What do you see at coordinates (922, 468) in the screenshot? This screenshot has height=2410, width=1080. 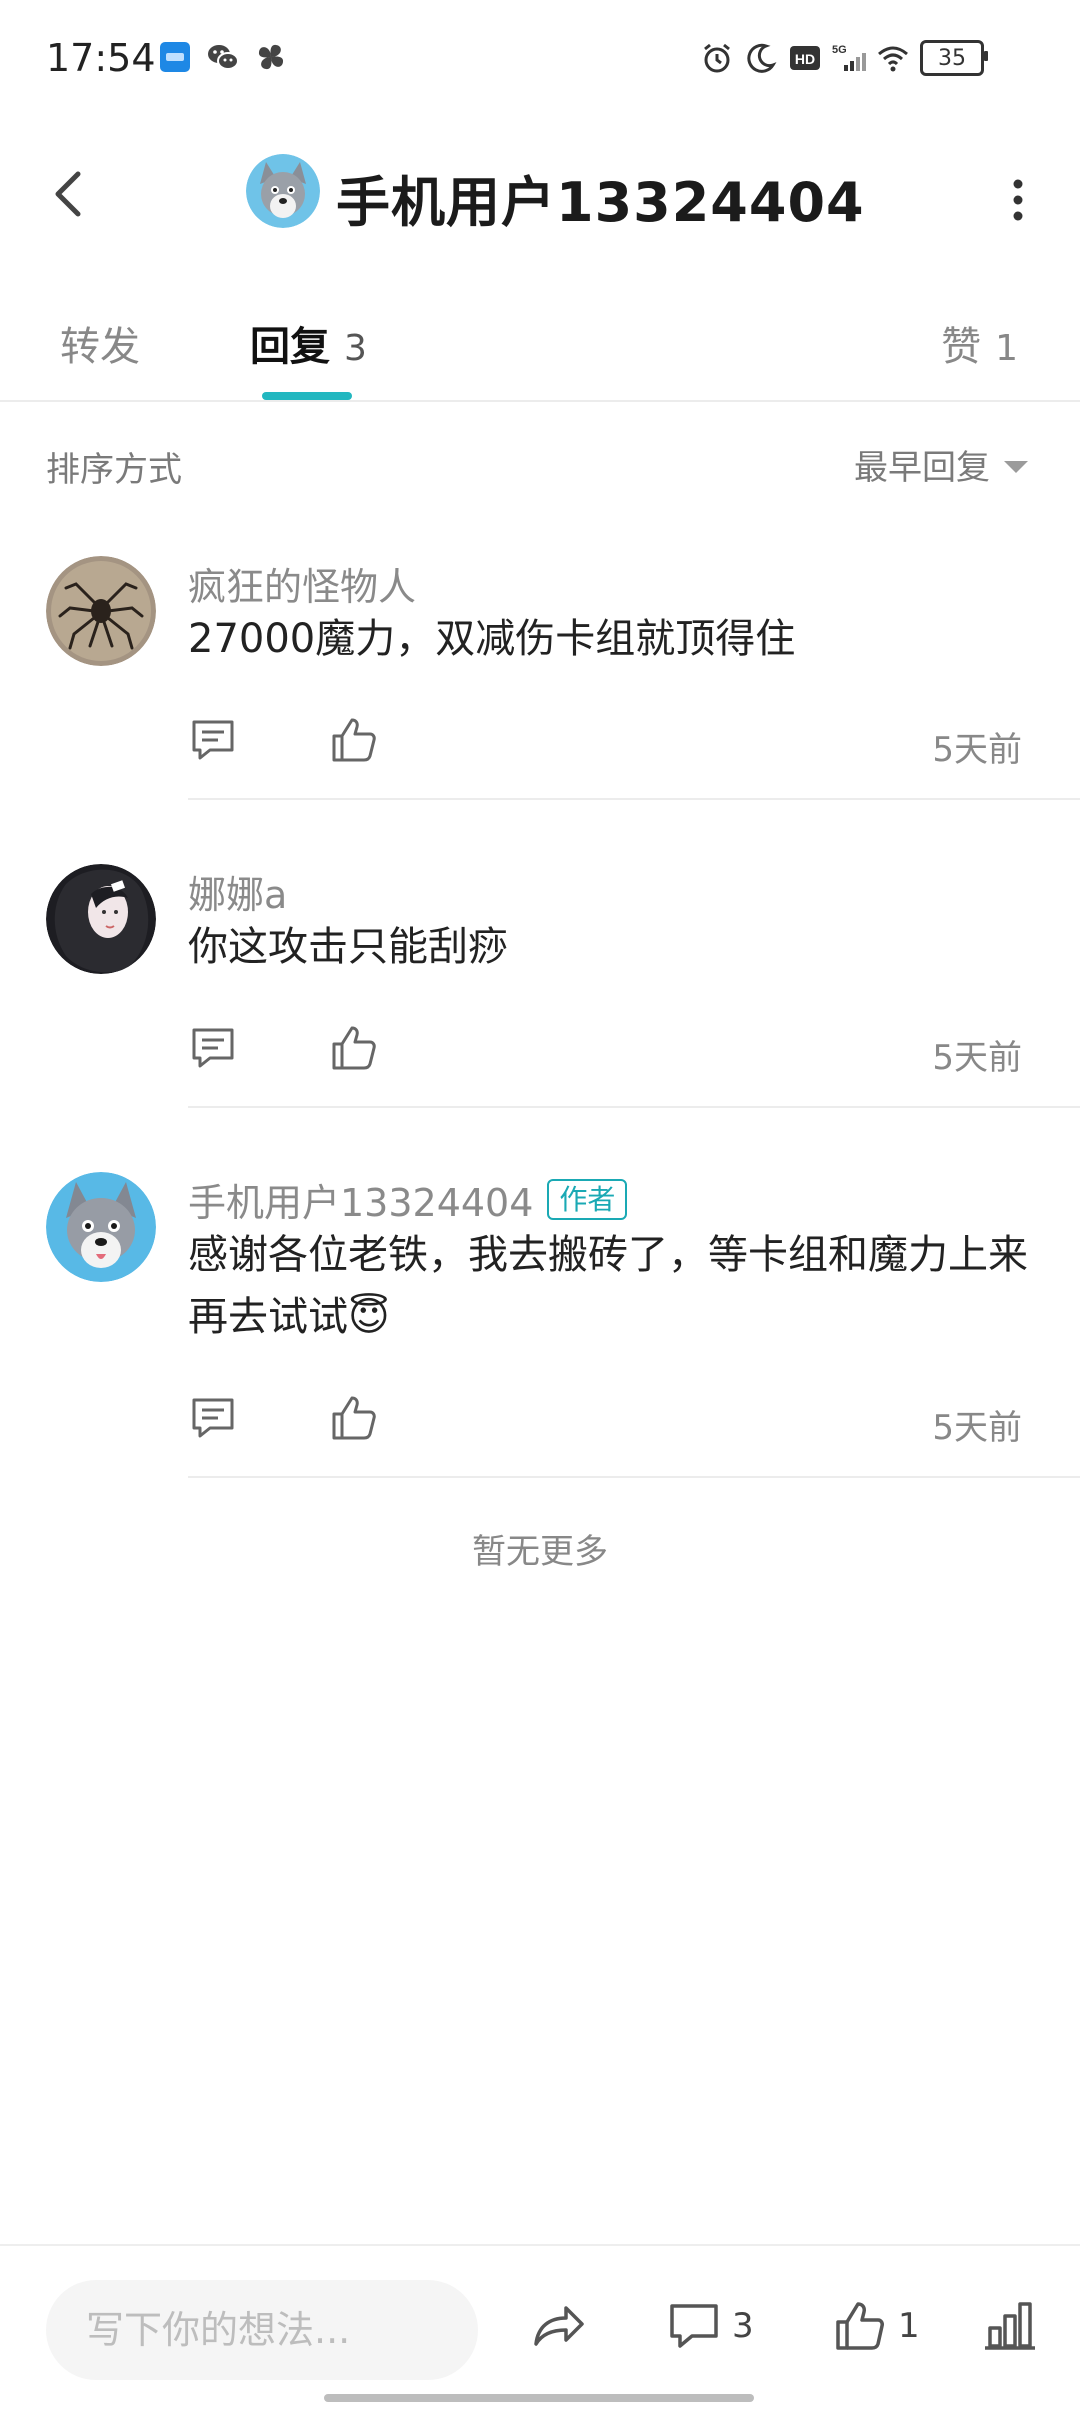 I see `sort-value: 最早回复` at bounding box center [922, 468].